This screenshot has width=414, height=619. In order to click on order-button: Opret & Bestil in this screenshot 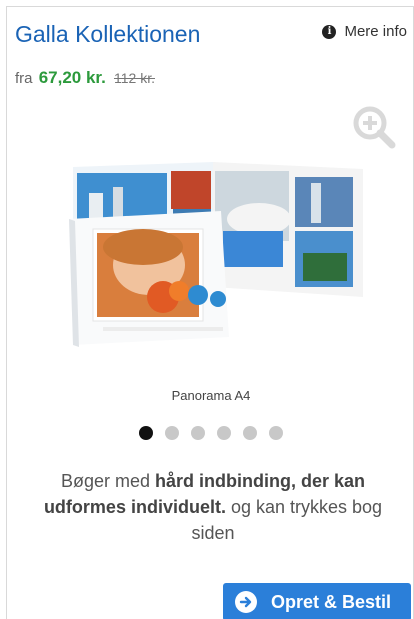, I will do `click(317, 601)`.